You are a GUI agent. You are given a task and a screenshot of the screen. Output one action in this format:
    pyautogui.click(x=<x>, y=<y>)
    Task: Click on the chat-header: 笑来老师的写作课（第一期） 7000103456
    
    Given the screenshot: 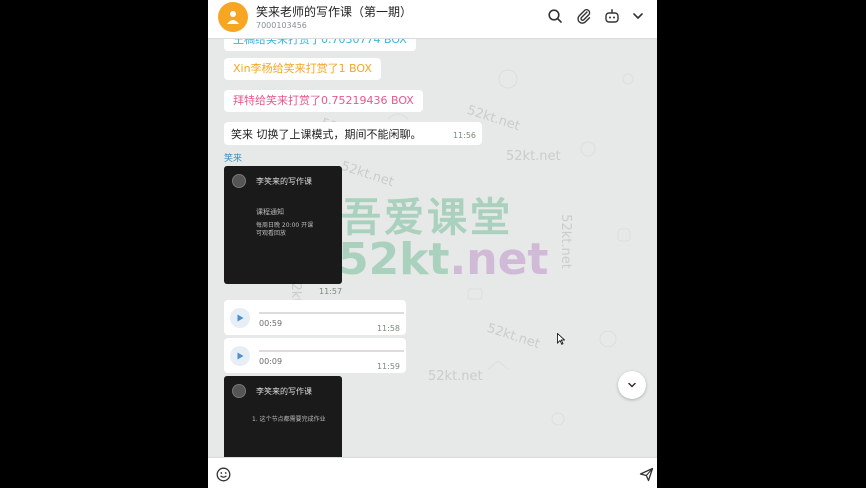 What is the action you would take?
    pyautogui.click(x=432, y=19)
    